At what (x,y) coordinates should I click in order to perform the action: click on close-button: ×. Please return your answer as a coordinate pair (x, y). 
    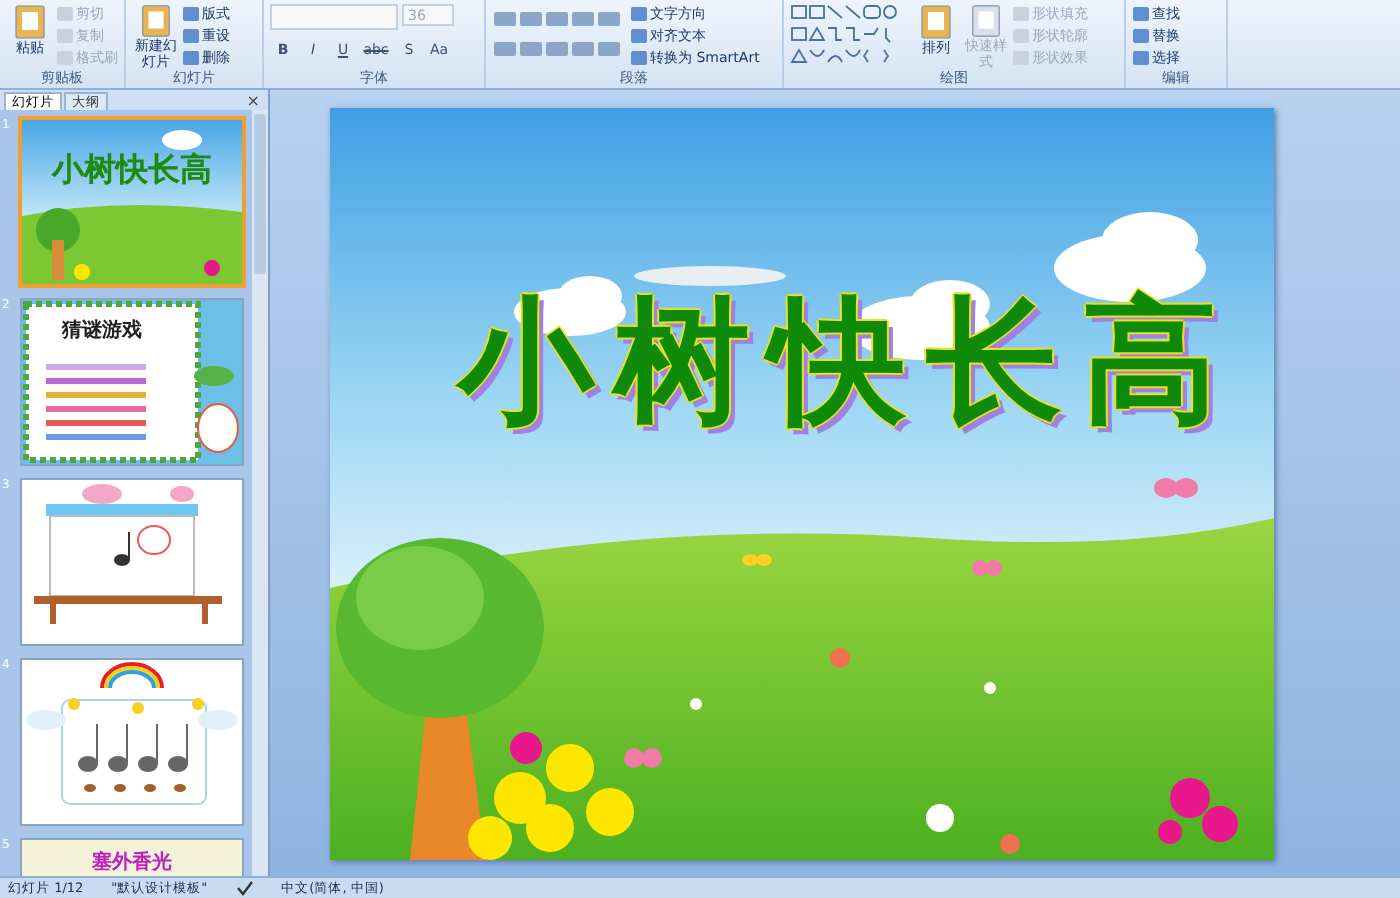
    Looking at the image, I should click on (253, 101).